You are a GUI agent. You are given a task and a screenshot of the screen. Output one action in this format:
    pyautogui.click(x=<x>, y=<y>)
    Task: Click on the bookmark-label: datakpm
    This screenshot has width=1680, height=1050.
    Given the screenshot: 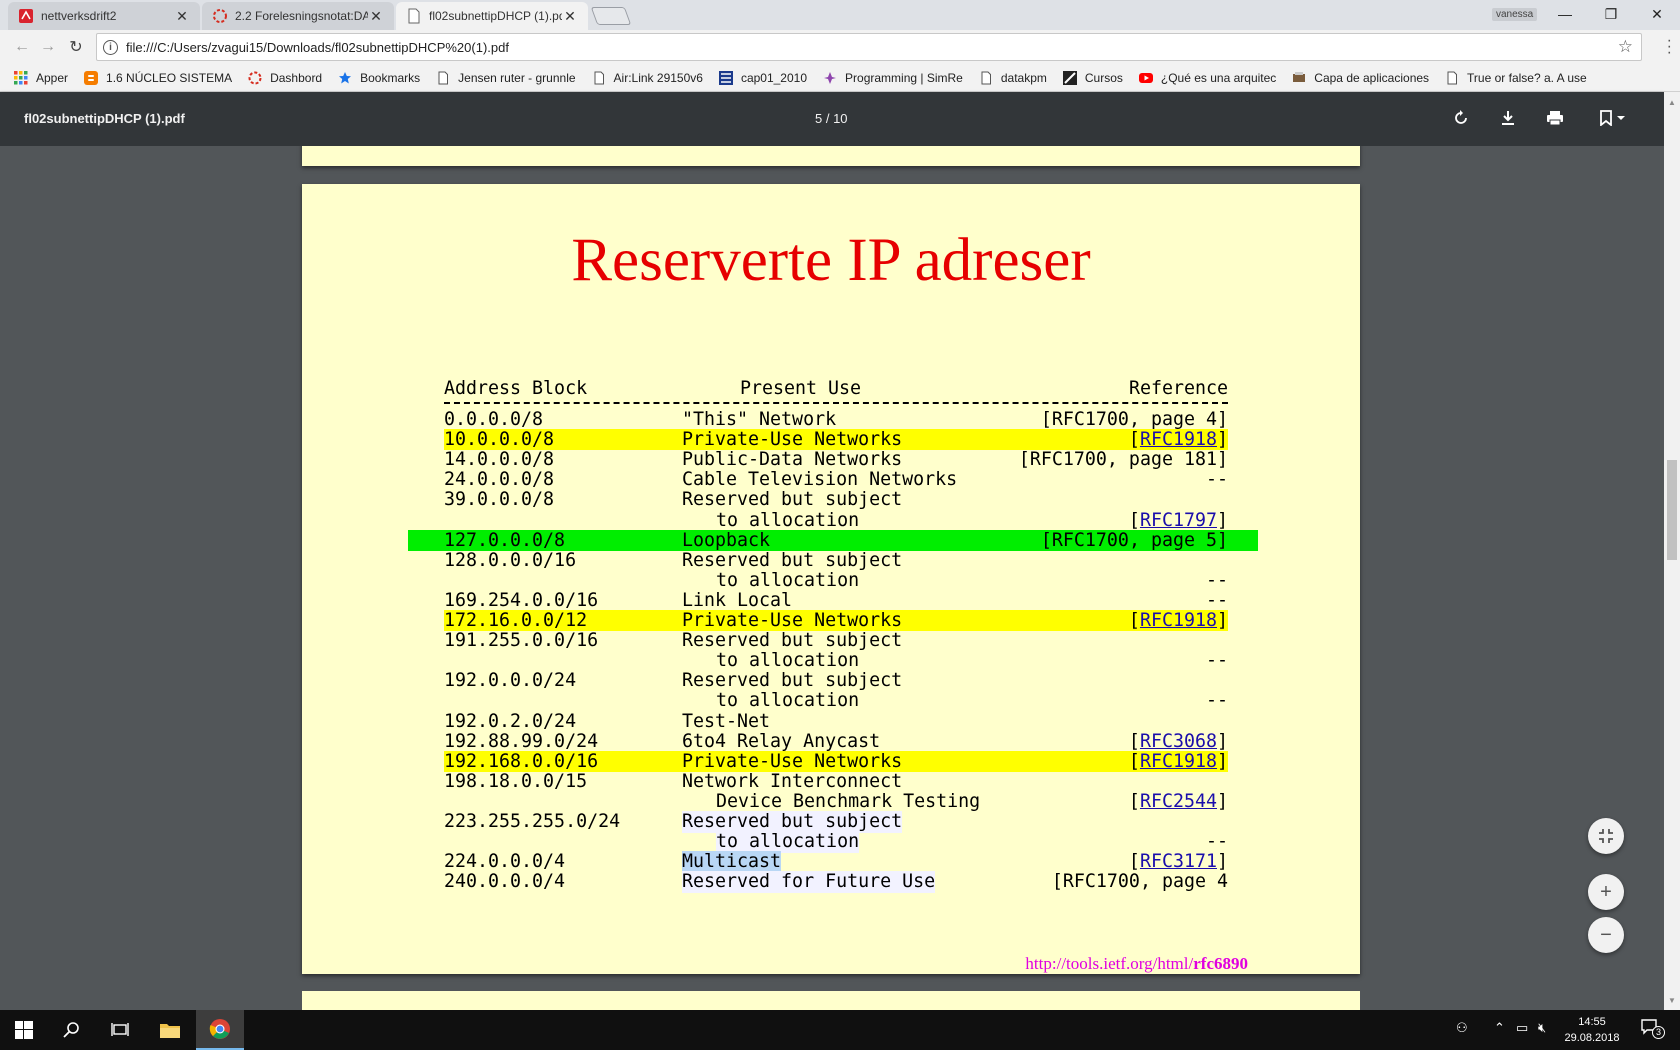 What is the action you would take?
    pyautogui.click(x=1023, y=77)
    